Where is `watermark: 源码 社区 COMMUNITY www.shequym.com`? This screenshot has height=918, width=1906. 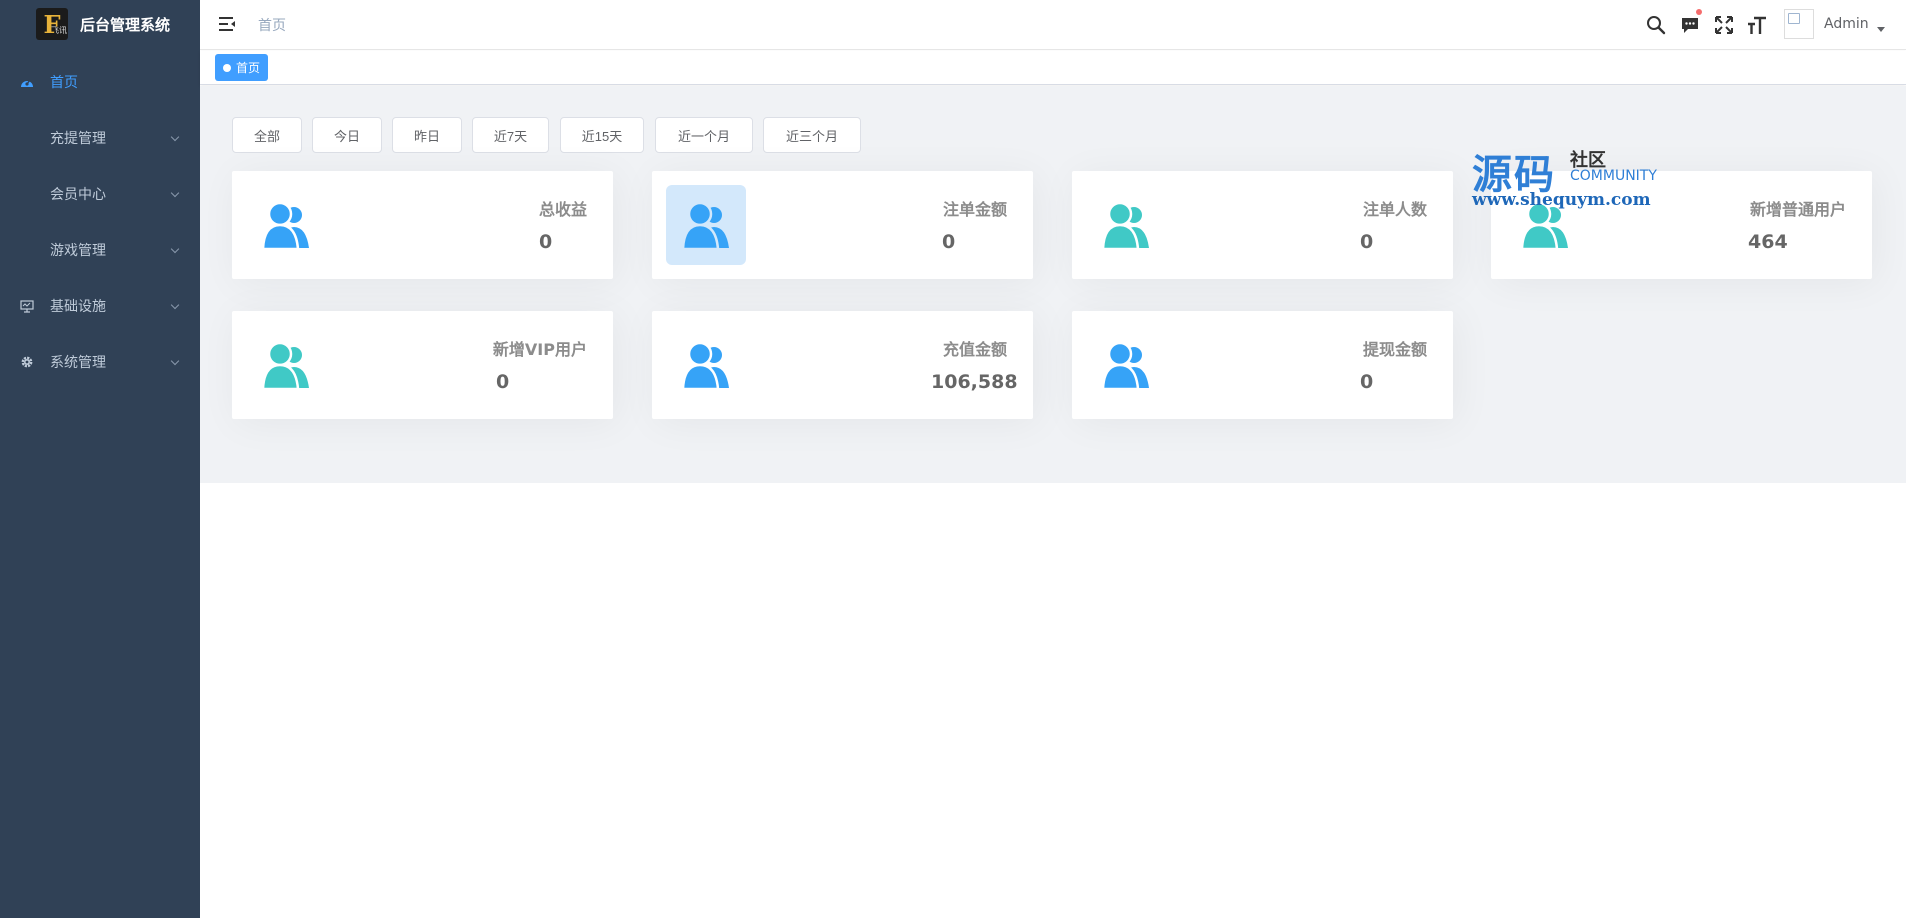
watermark: 源码 社区 COMMUNITY www.shequym.com is located at coordinates (1580, 177).